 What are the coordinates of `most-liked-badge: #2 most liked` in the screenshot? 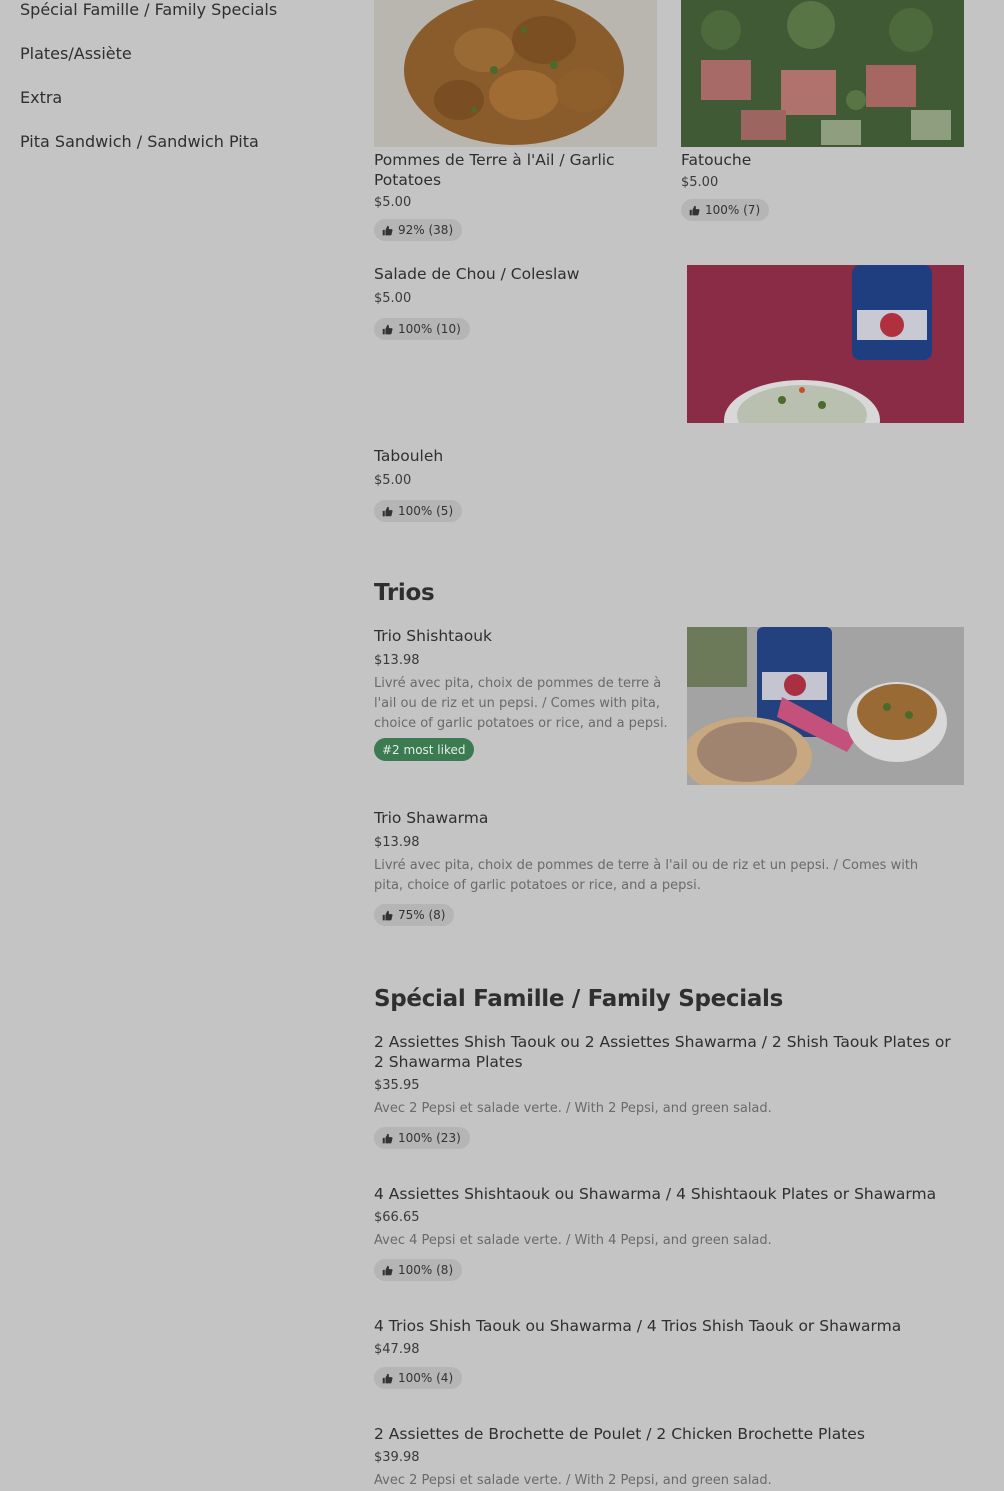 It's located at (424, 749).